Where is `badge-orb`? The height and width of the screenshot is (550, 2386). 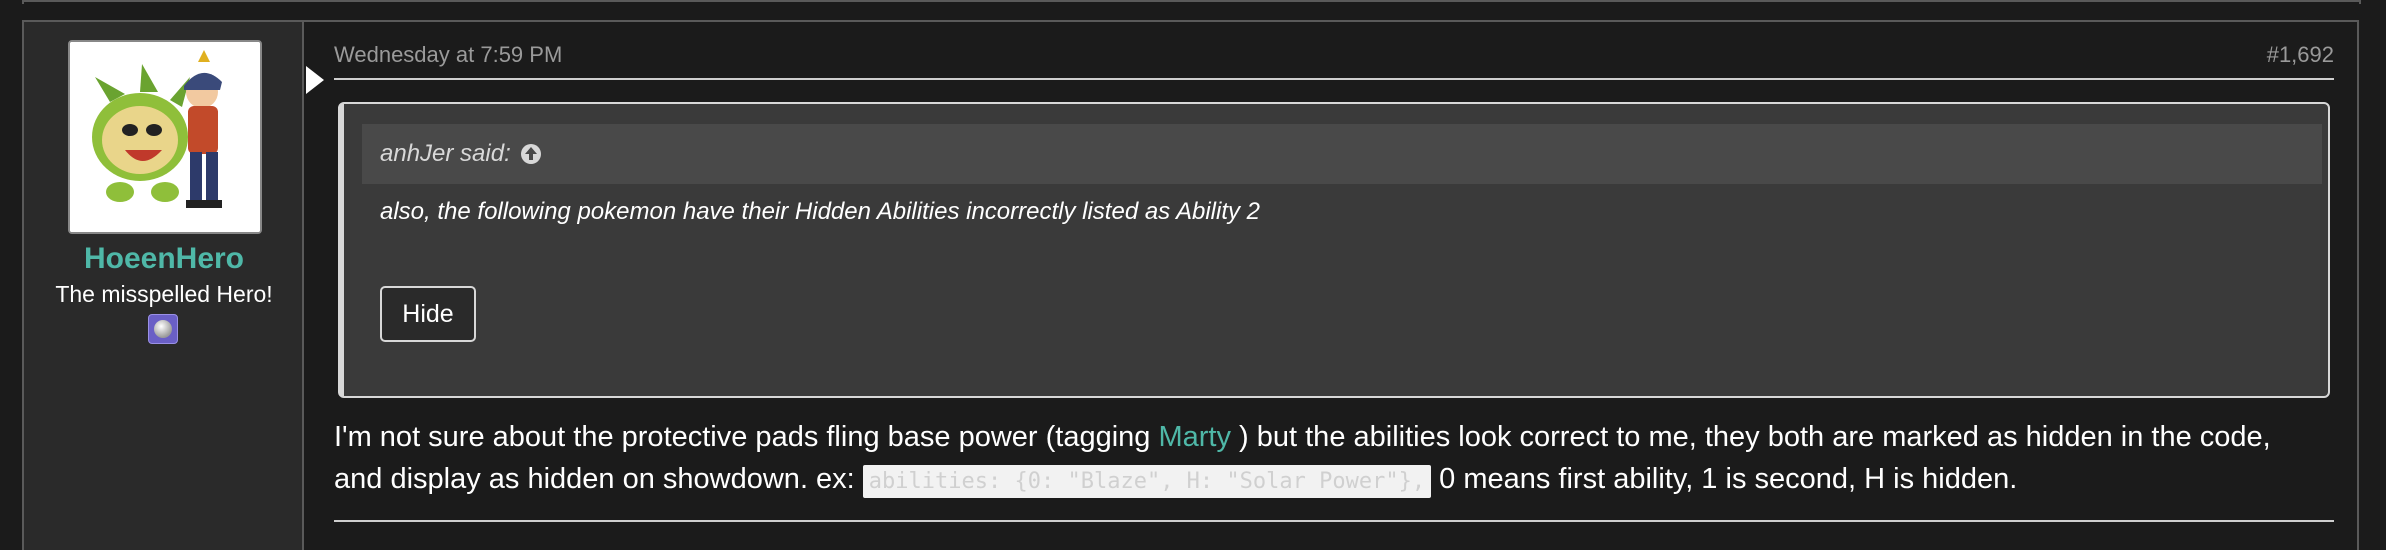 badge-orb is located at coordinates (163, 329).